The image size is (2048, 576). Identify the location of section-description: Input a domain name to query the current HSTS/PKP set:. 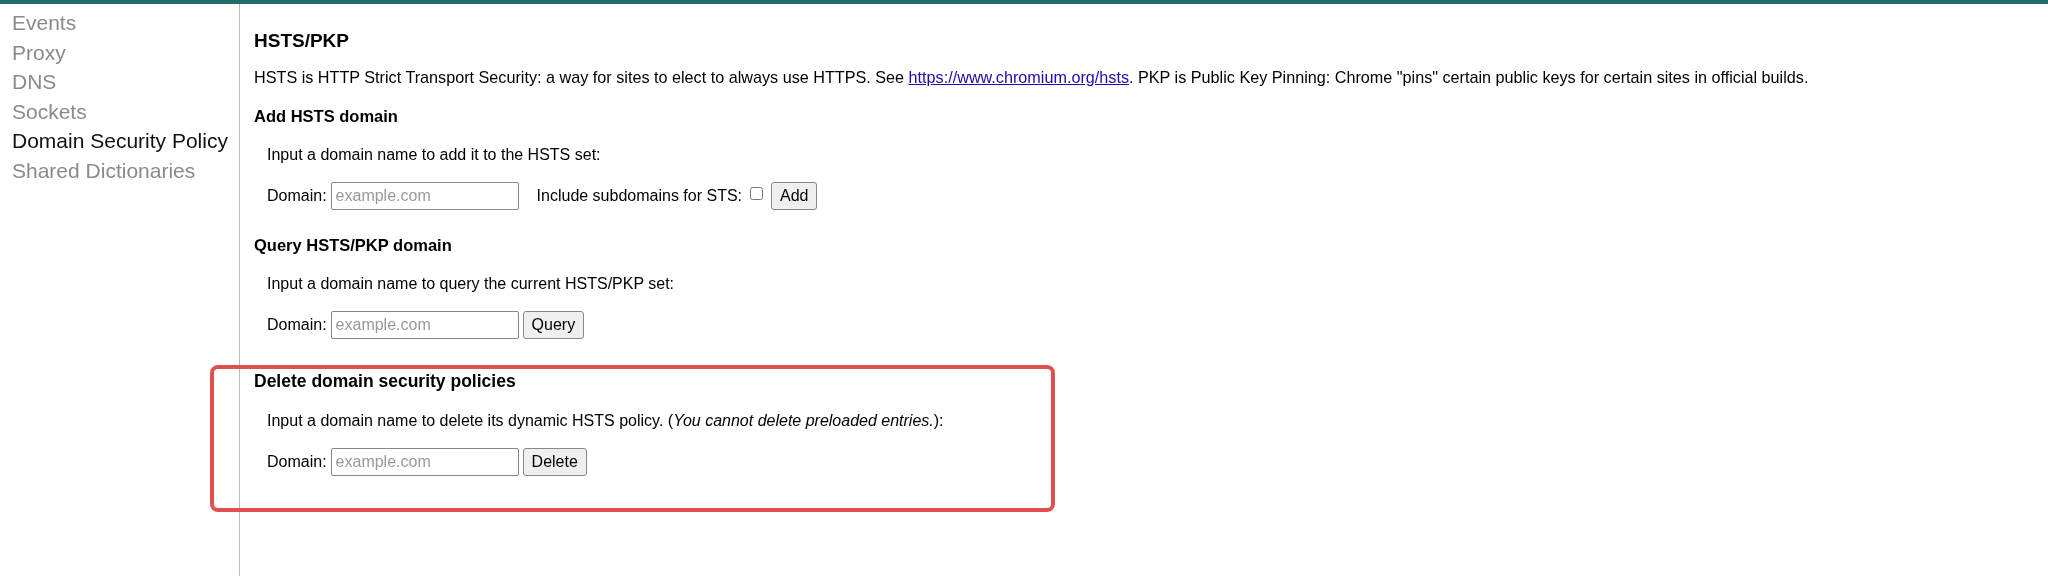
(471, 284).